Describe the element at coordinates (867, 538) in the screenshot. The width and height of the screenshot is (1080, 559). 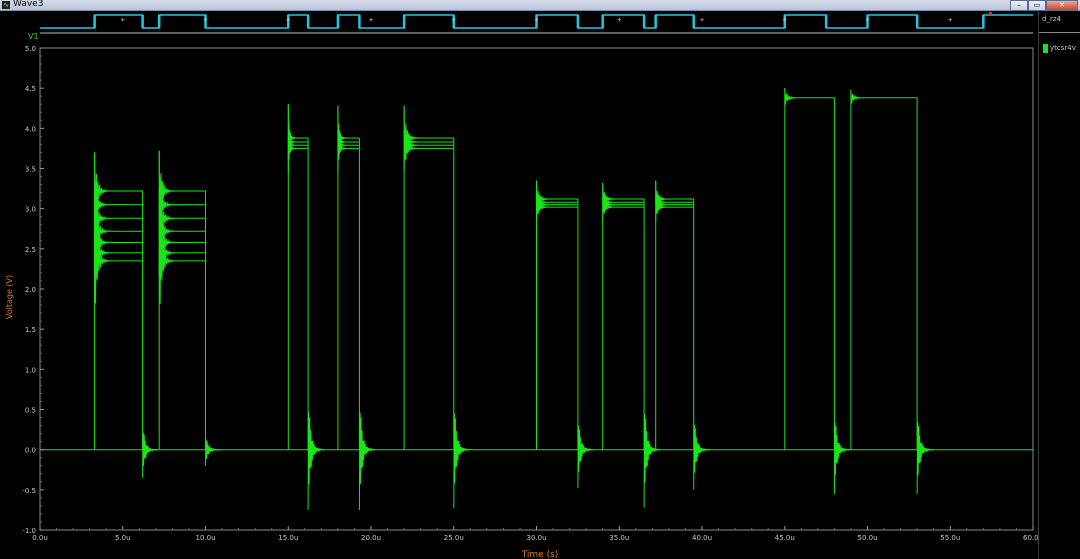
I see `x-tick-label: 50.0u` at that location.